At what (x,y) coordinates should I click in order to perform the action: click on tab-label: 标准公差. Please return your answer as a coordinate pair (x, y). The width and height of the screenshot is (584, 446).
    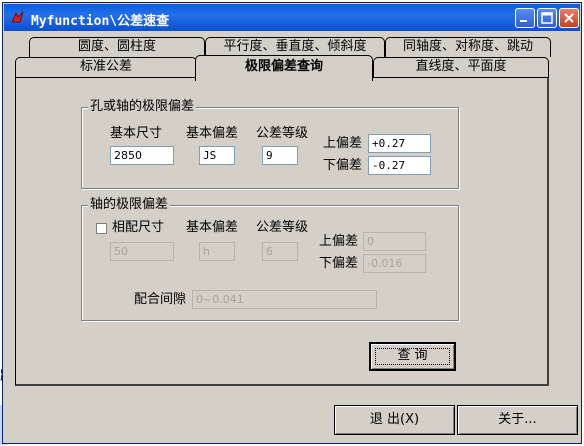
    Looking at the image, I should click on (105, 66).